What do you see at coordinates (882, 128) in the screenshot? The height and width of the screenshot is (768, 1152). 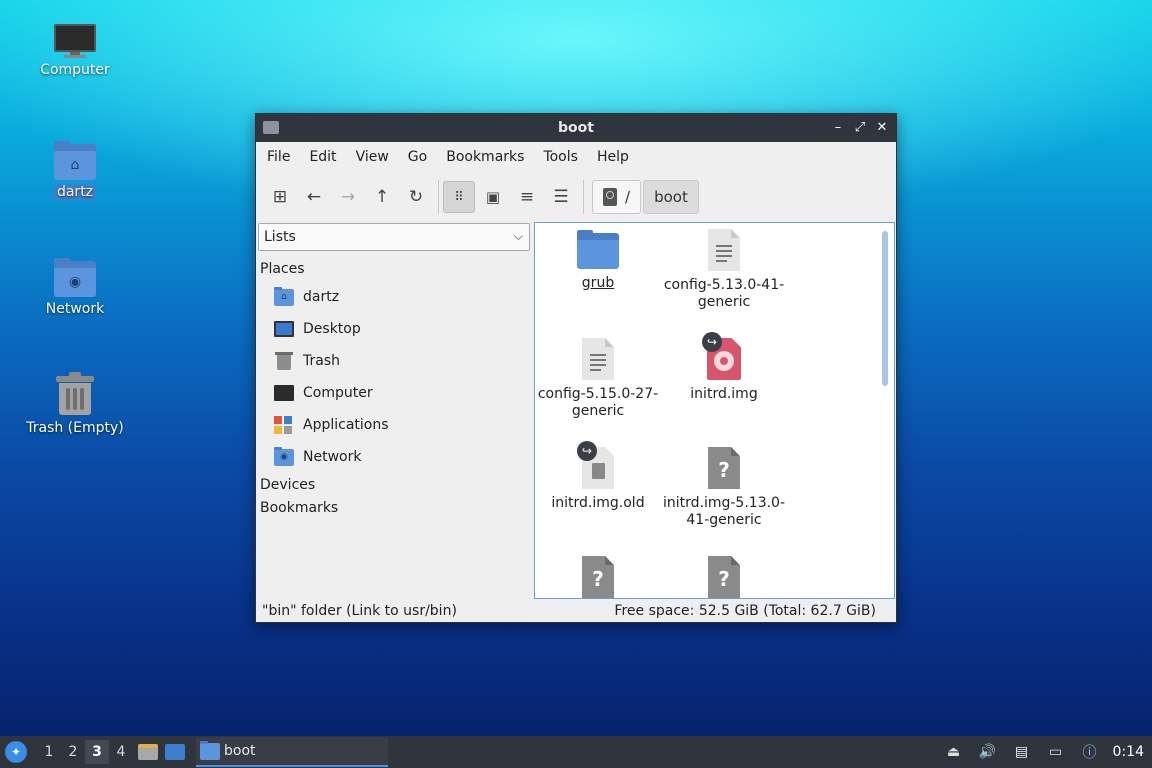 I see `close-button: ✕` at bounding box center [882, 128].